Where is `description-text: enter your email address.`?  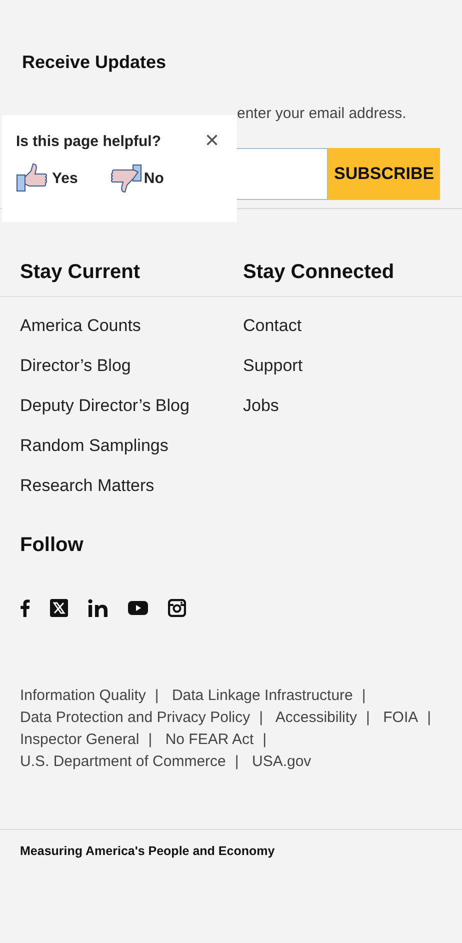
description-text: enter your email address. is located at coordinates (322, 113).